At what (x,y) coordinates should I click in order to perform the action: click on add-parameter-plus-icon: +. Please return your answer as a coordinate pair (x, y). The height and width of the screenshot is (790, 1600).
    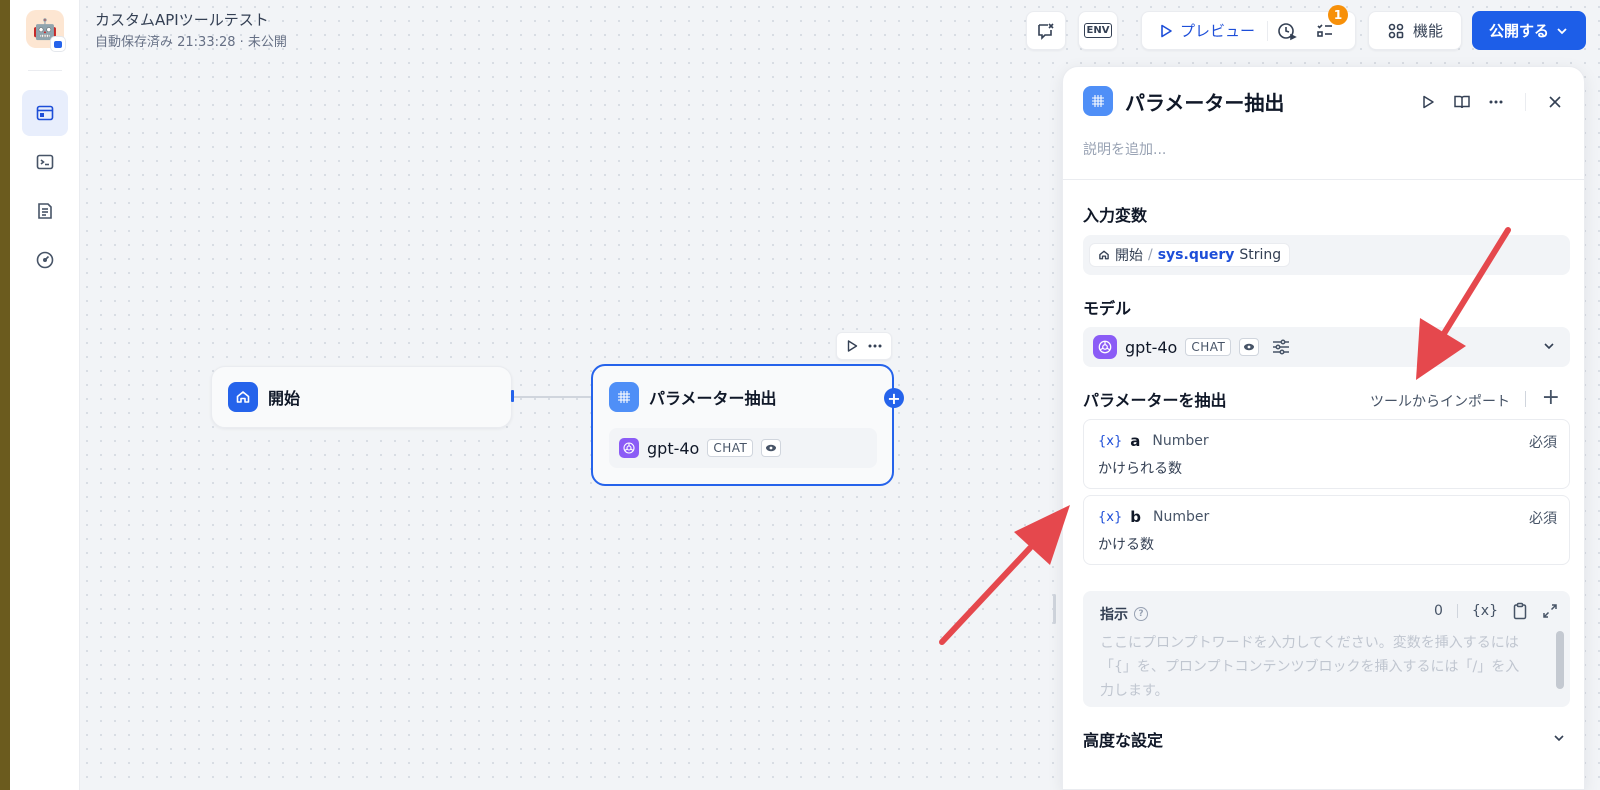
    Looking at the image, I should click on (1551, 398).